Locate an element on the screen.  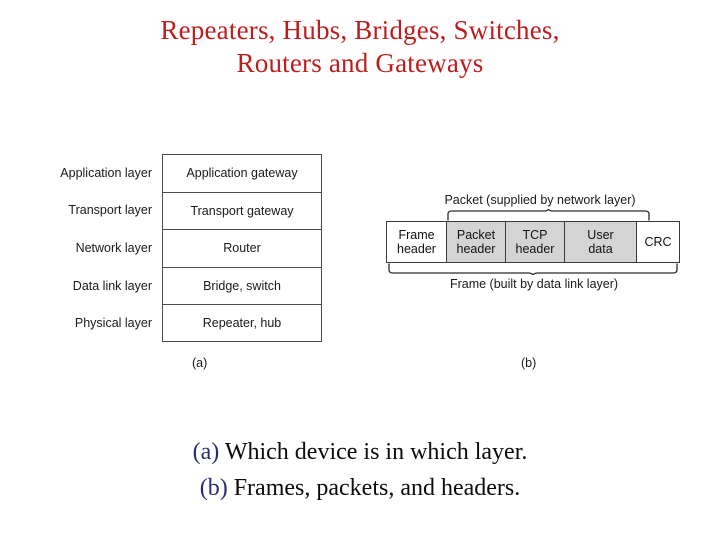
frame-span-label: Frame (built by data link layer) is located at coordinates (534, 284).